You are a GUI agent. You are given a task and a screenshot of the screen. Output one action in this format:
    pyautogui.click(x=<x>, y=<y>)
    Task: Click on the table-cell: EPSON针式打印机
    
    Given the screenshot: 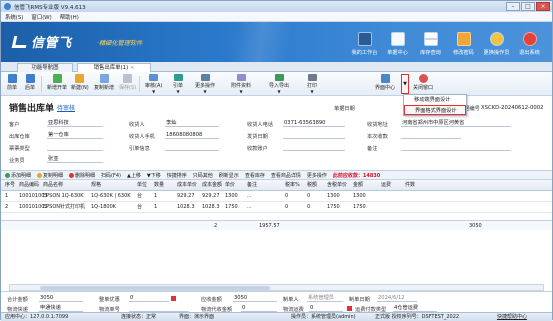 What is the action you would take?
    pyautogui.click(x=64, y=207)
    